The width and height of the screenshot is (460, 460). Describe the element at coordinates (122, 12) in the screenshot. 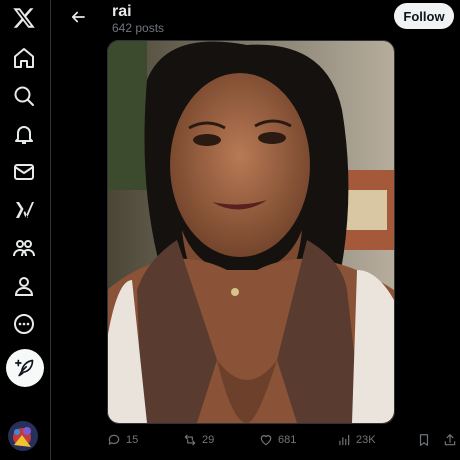

I see `profile-name: rai` at that location.